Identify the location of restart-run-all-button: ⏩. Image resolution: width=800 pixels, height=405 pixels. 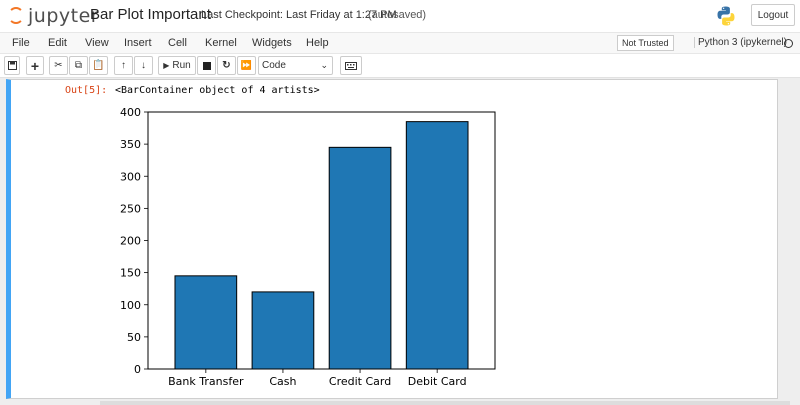
(246, 65).